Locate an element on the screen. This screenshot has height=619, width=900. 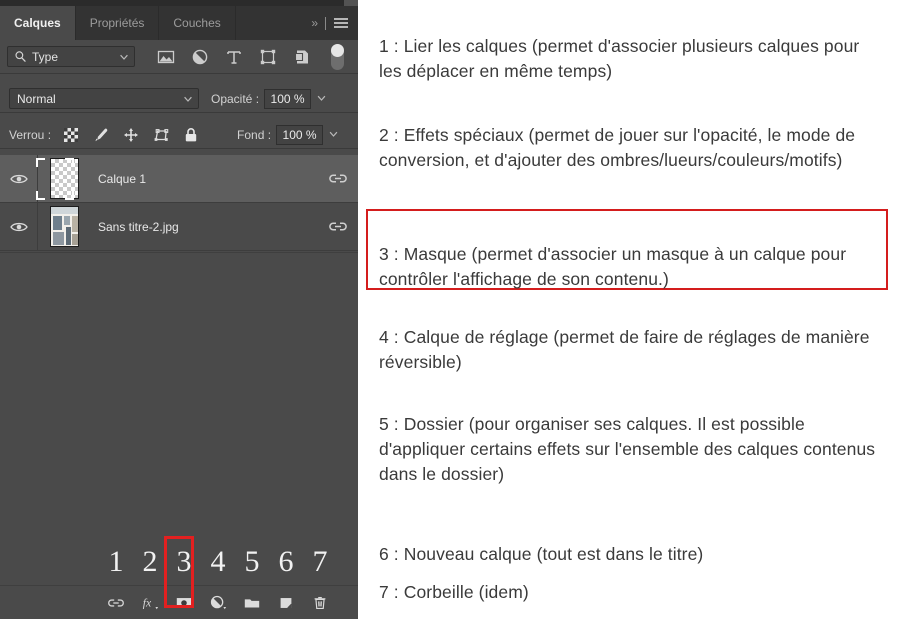
opacity-label: Opacité : is located at coordinates (235, 98).